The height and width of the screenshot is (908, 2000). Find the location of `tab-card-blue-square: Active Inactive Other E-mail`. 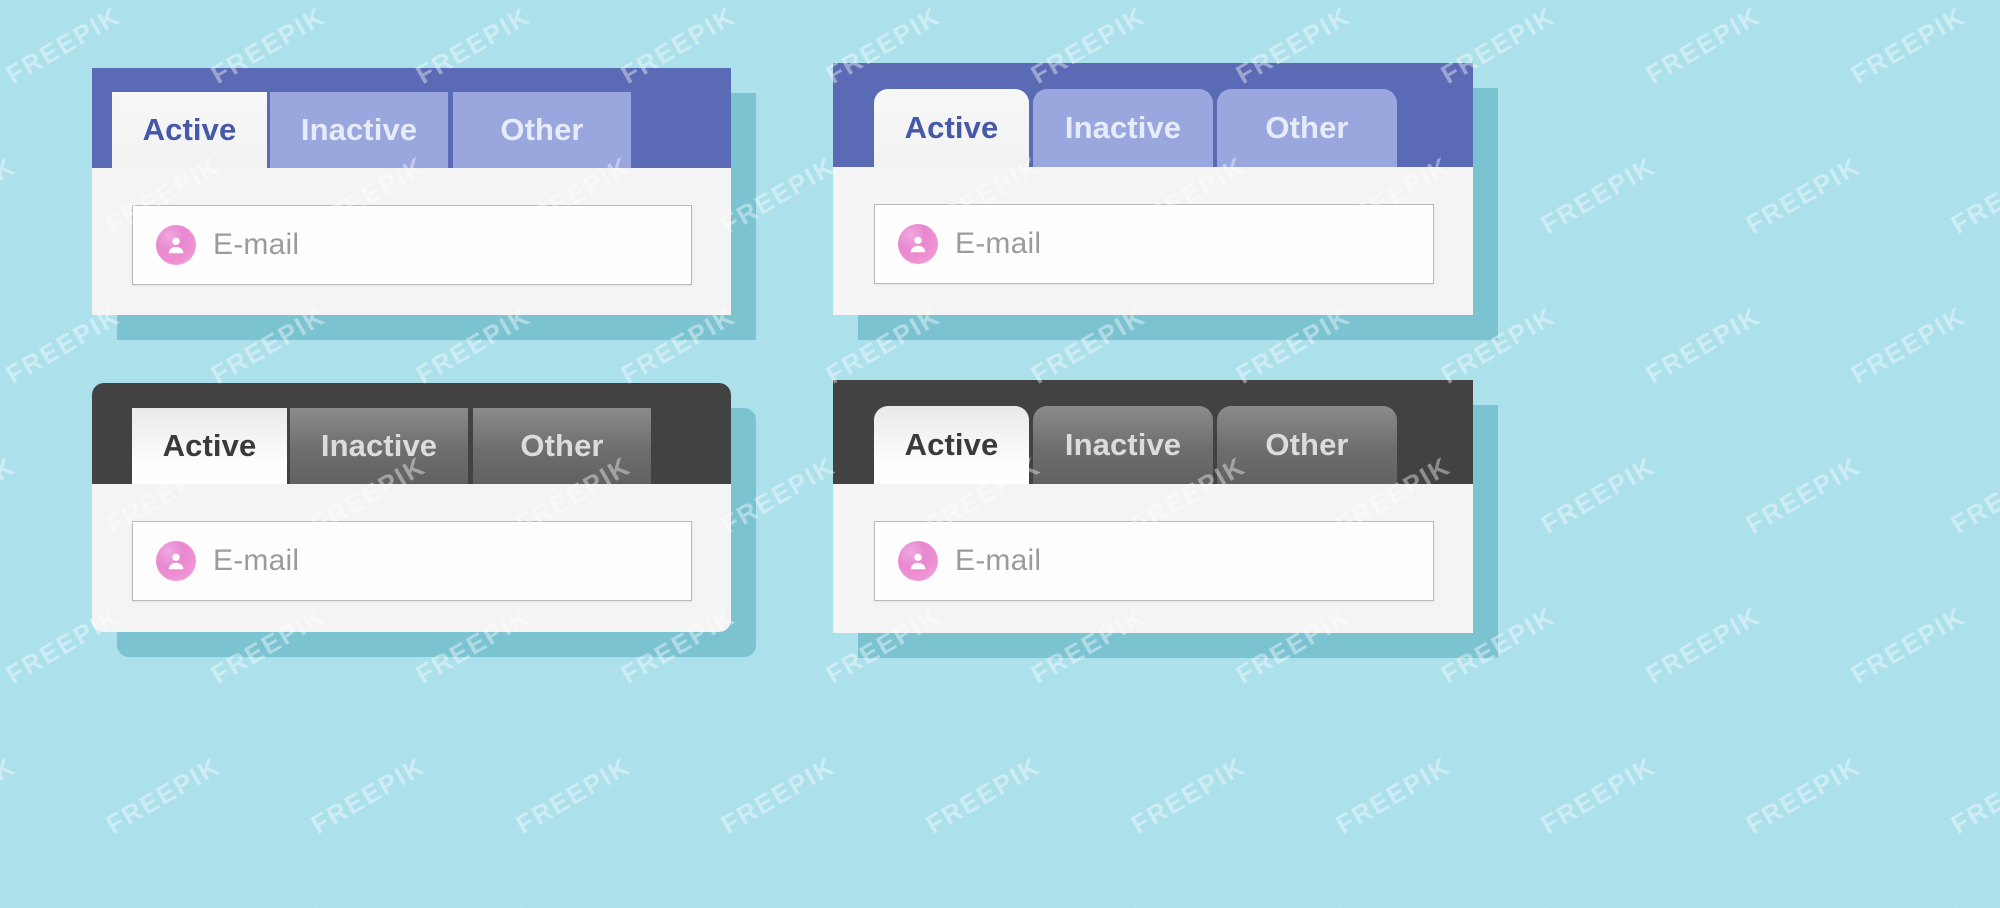

tab-card-blue-square: Active Inactive Other E-mail is located at coordinates (424, 204).